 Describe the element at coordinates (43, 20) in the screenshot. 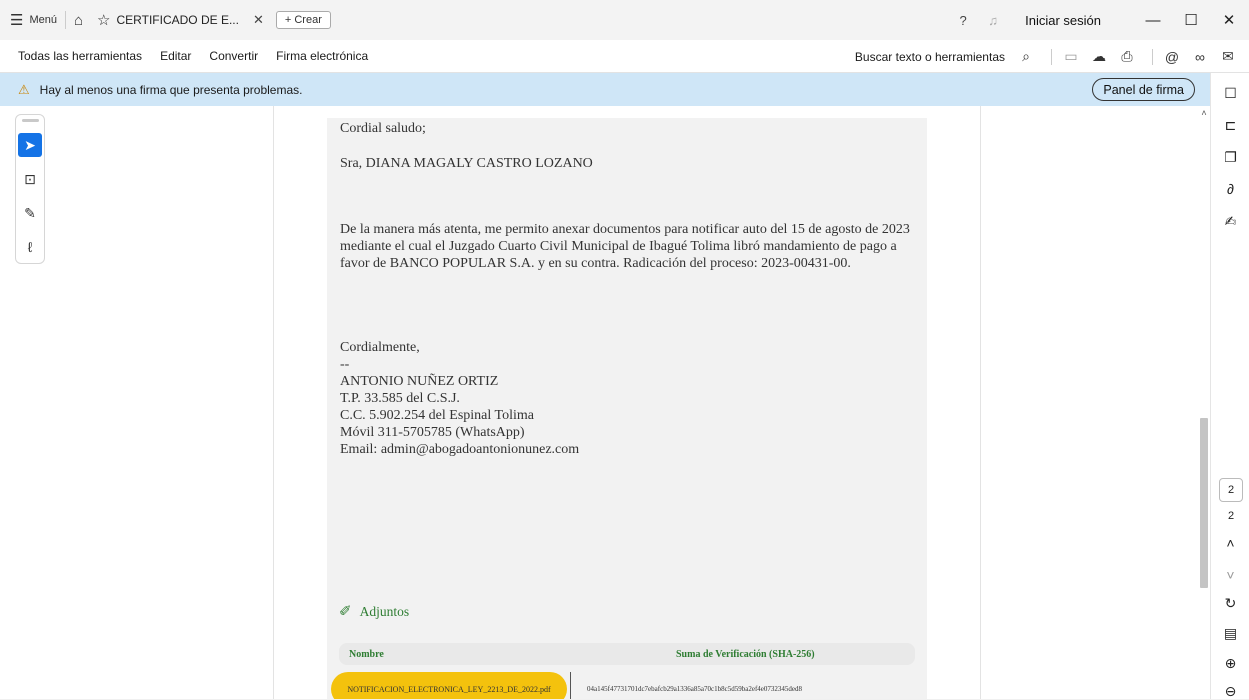

I see `menu-label: Menú` at that location.